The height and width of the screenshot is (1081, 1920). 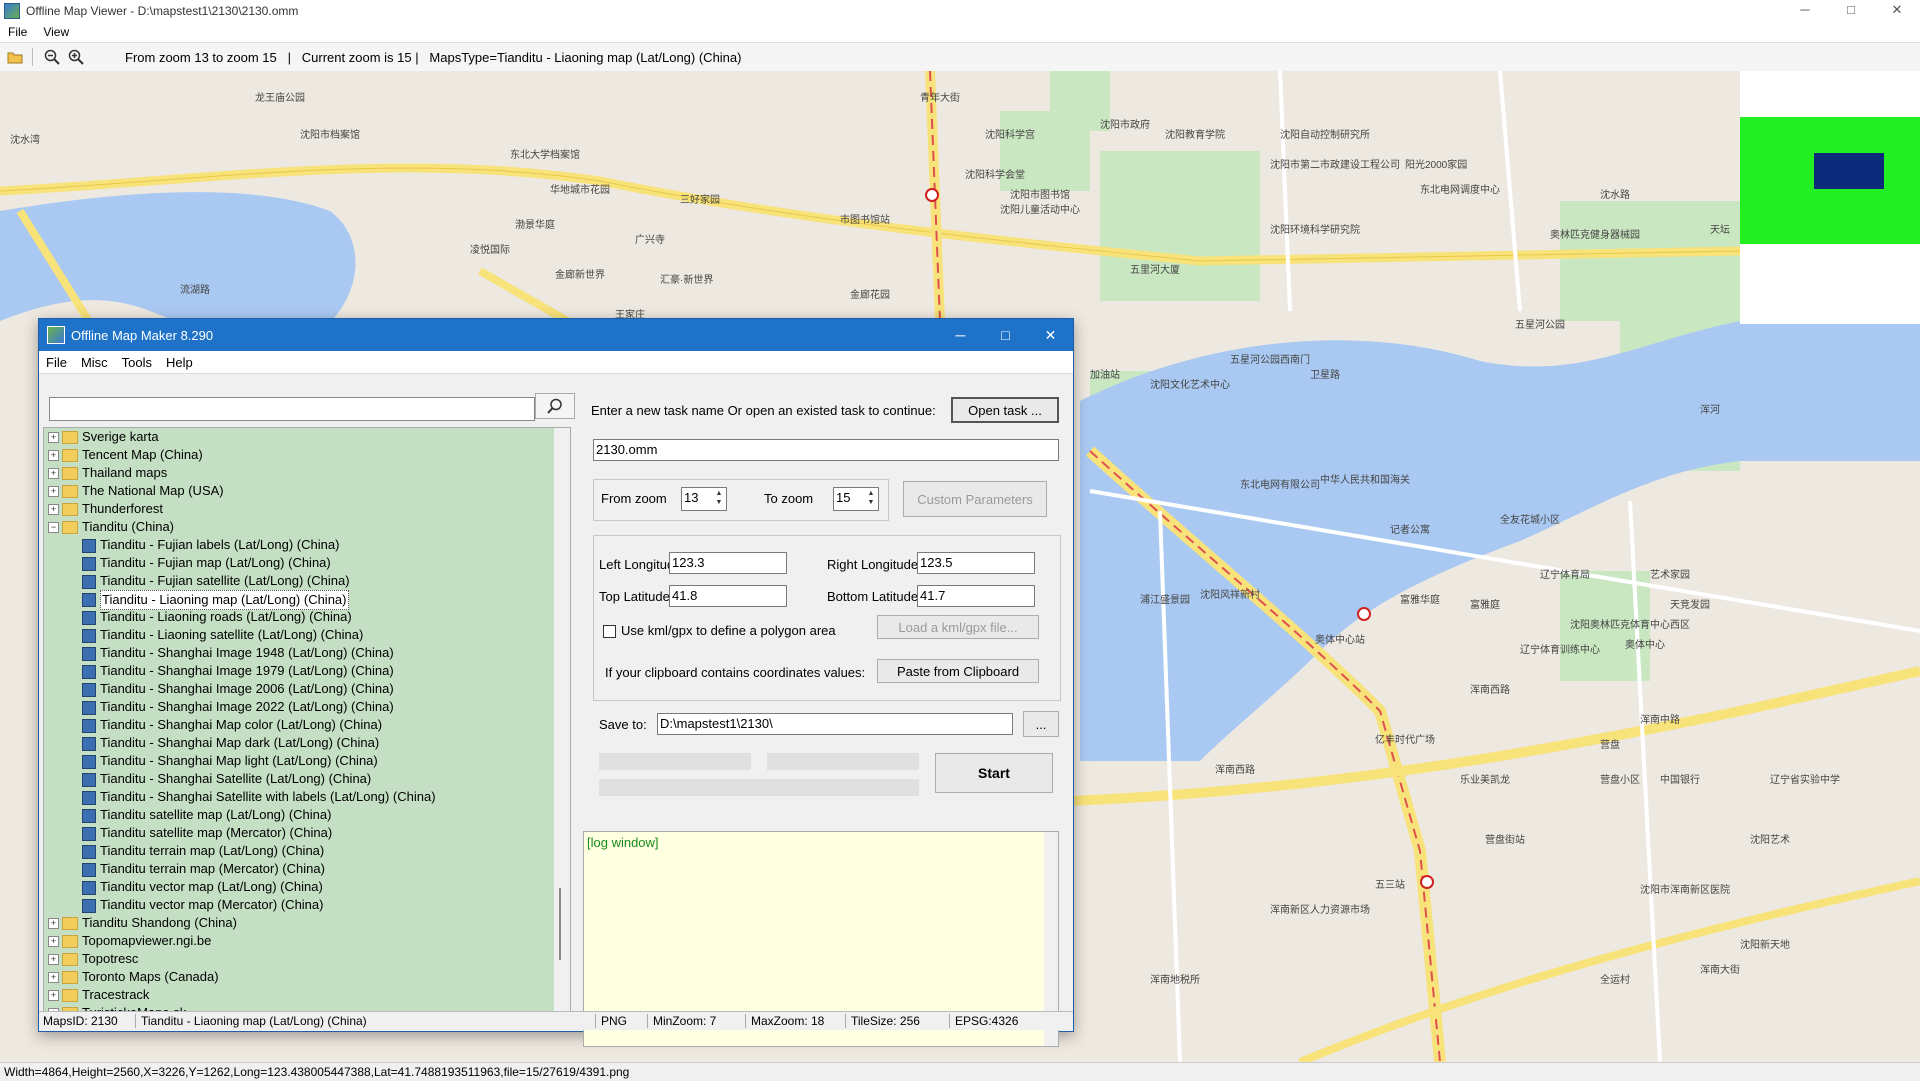 I want to click on kml-checkbox, so click(x=609, y=631).